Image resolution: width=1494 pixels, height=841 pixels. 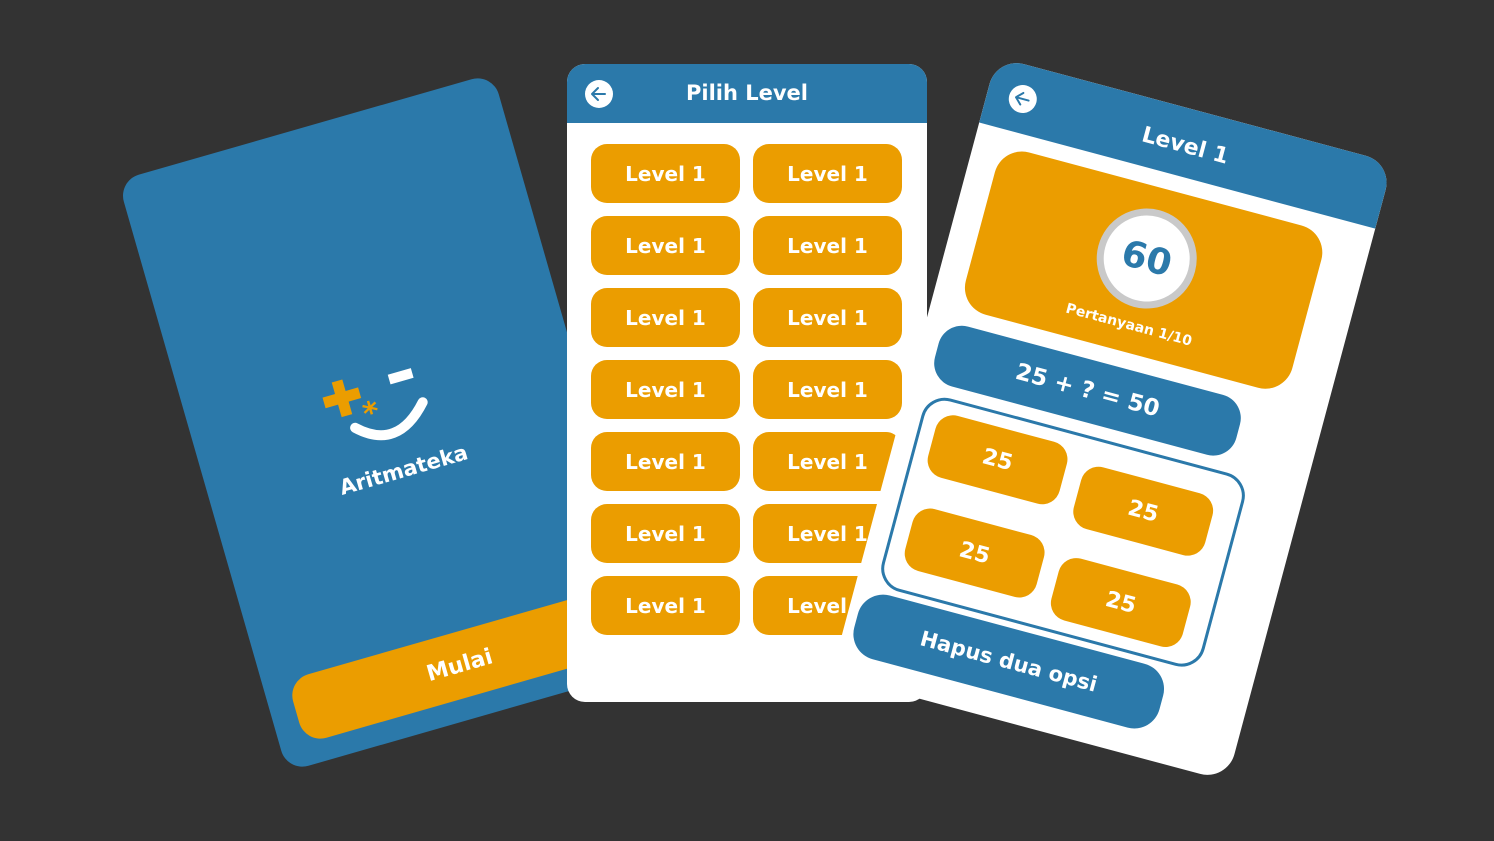 I want to click on level-select-header: Pilih Level, so click(x=747, y=93).